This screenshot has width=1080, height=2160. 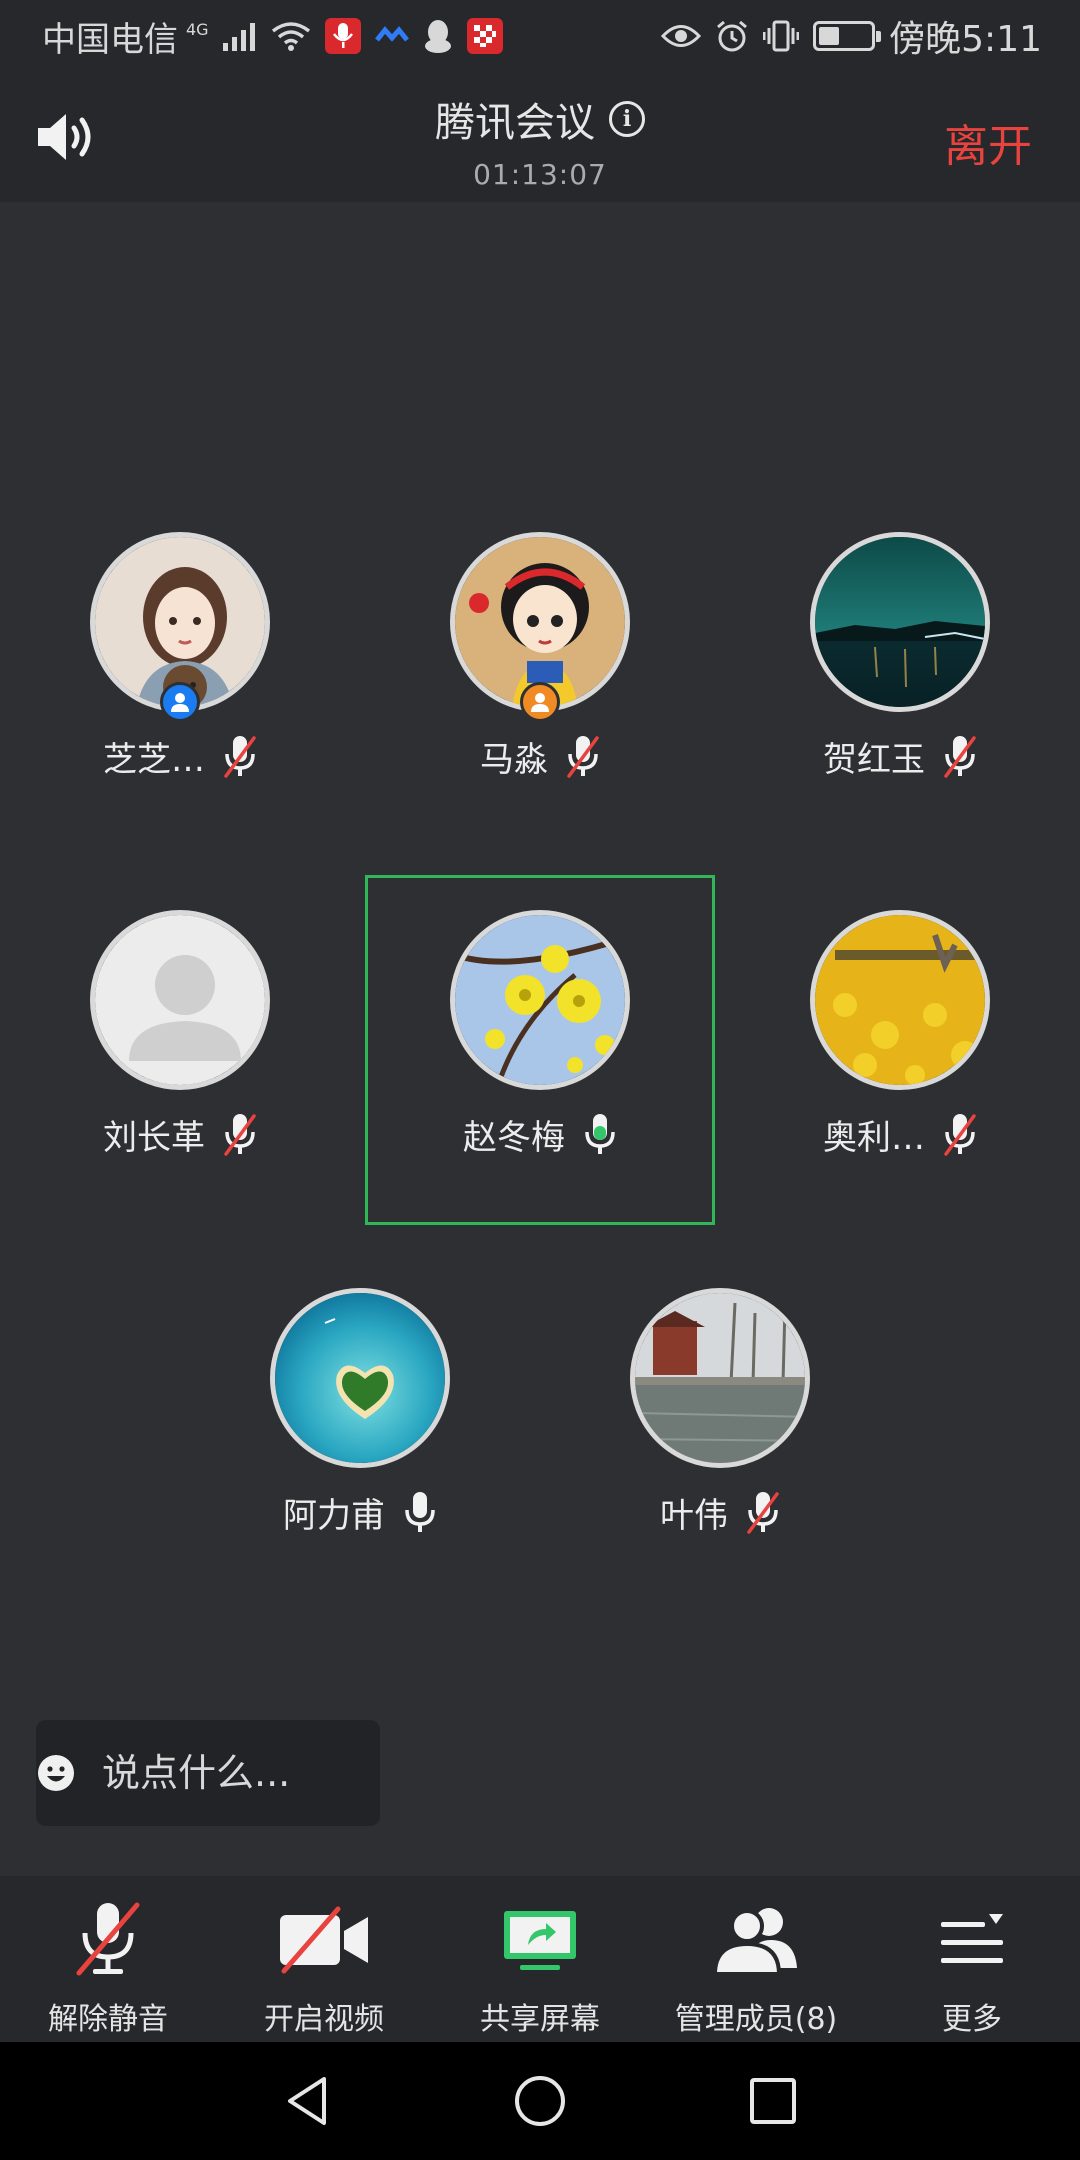 What do you see at coordinates (754, 1942) in the screenshot?
I see `members-icon` at bounding box center [754, 1942].